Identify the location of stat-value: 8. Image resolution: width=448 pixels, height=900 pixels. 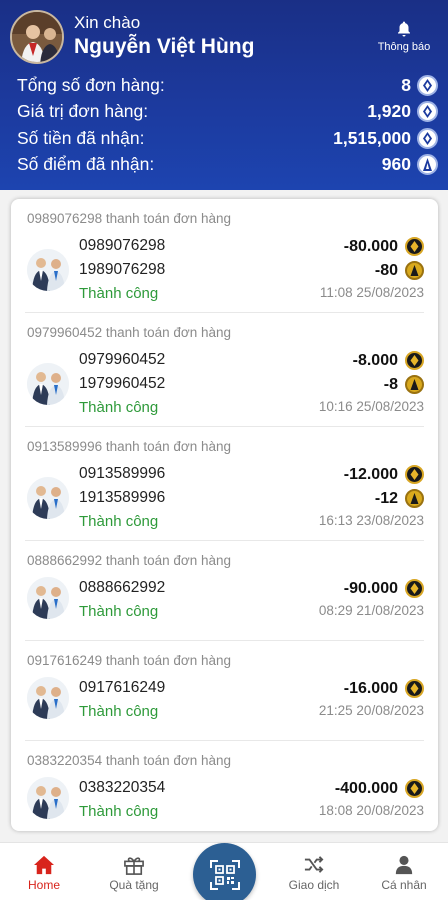
(406, 84).